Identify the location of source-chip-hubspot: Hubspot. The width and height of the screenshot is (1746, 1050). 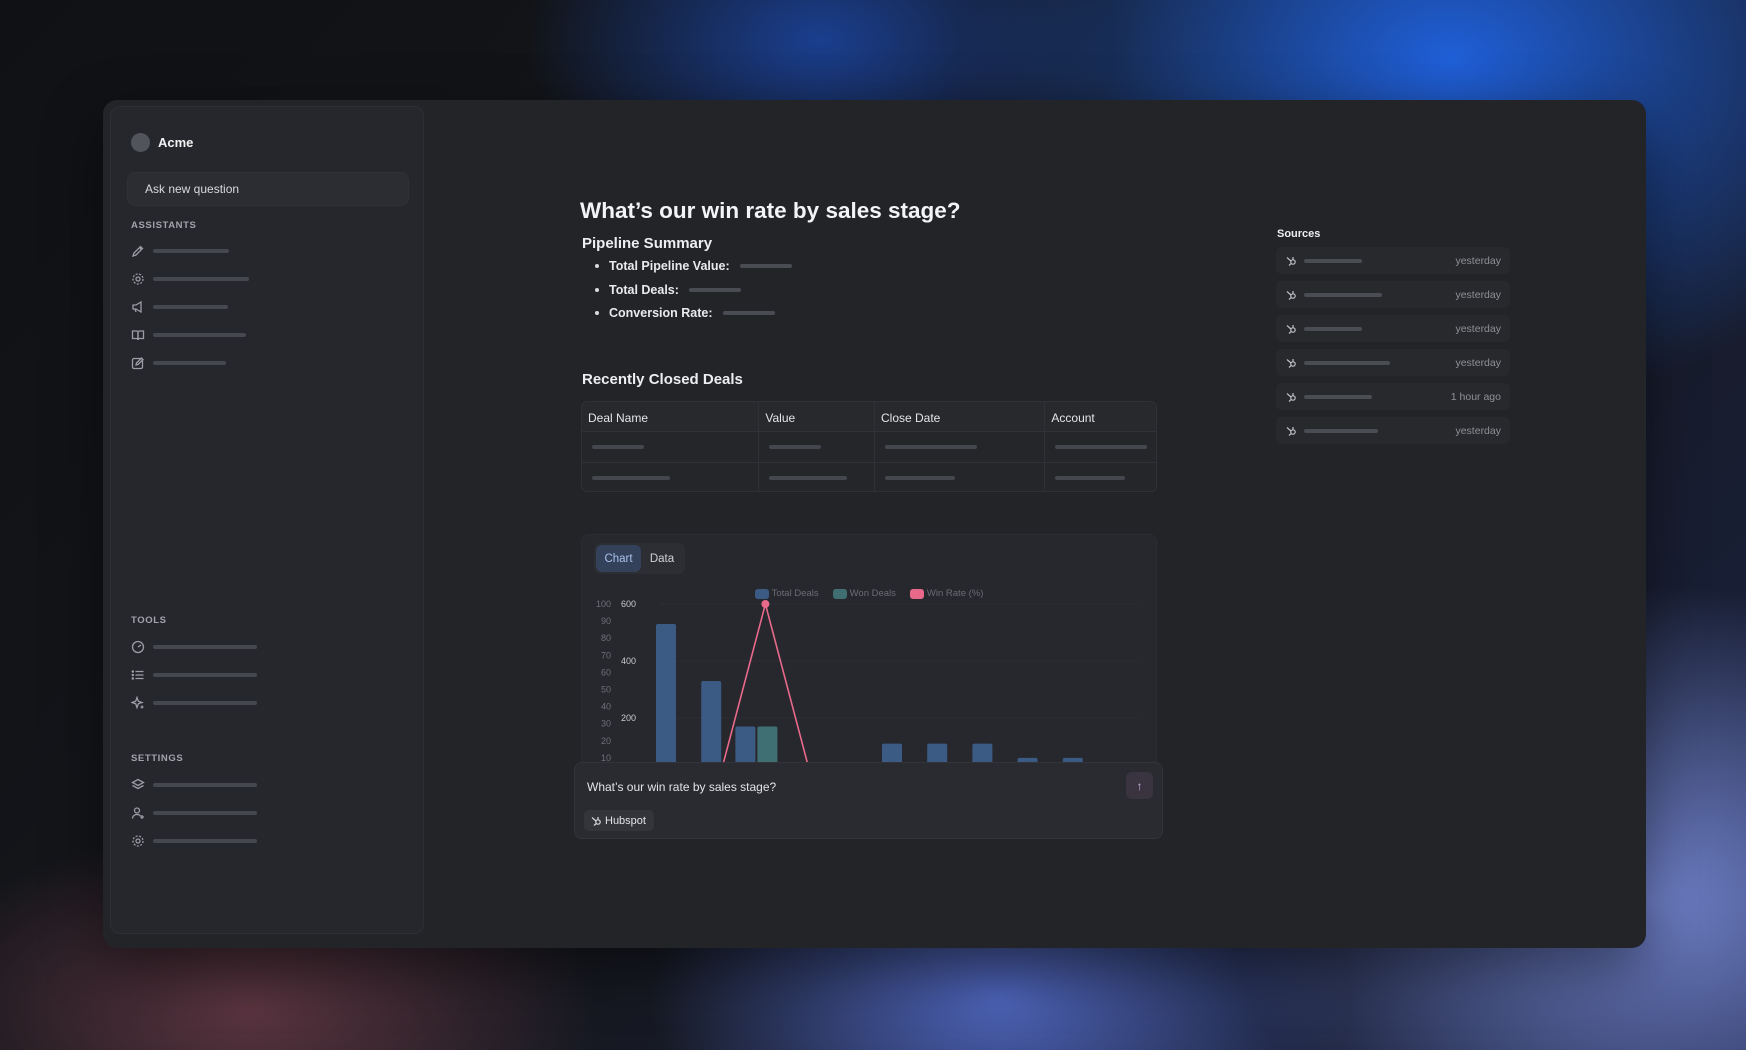
(619, 820).